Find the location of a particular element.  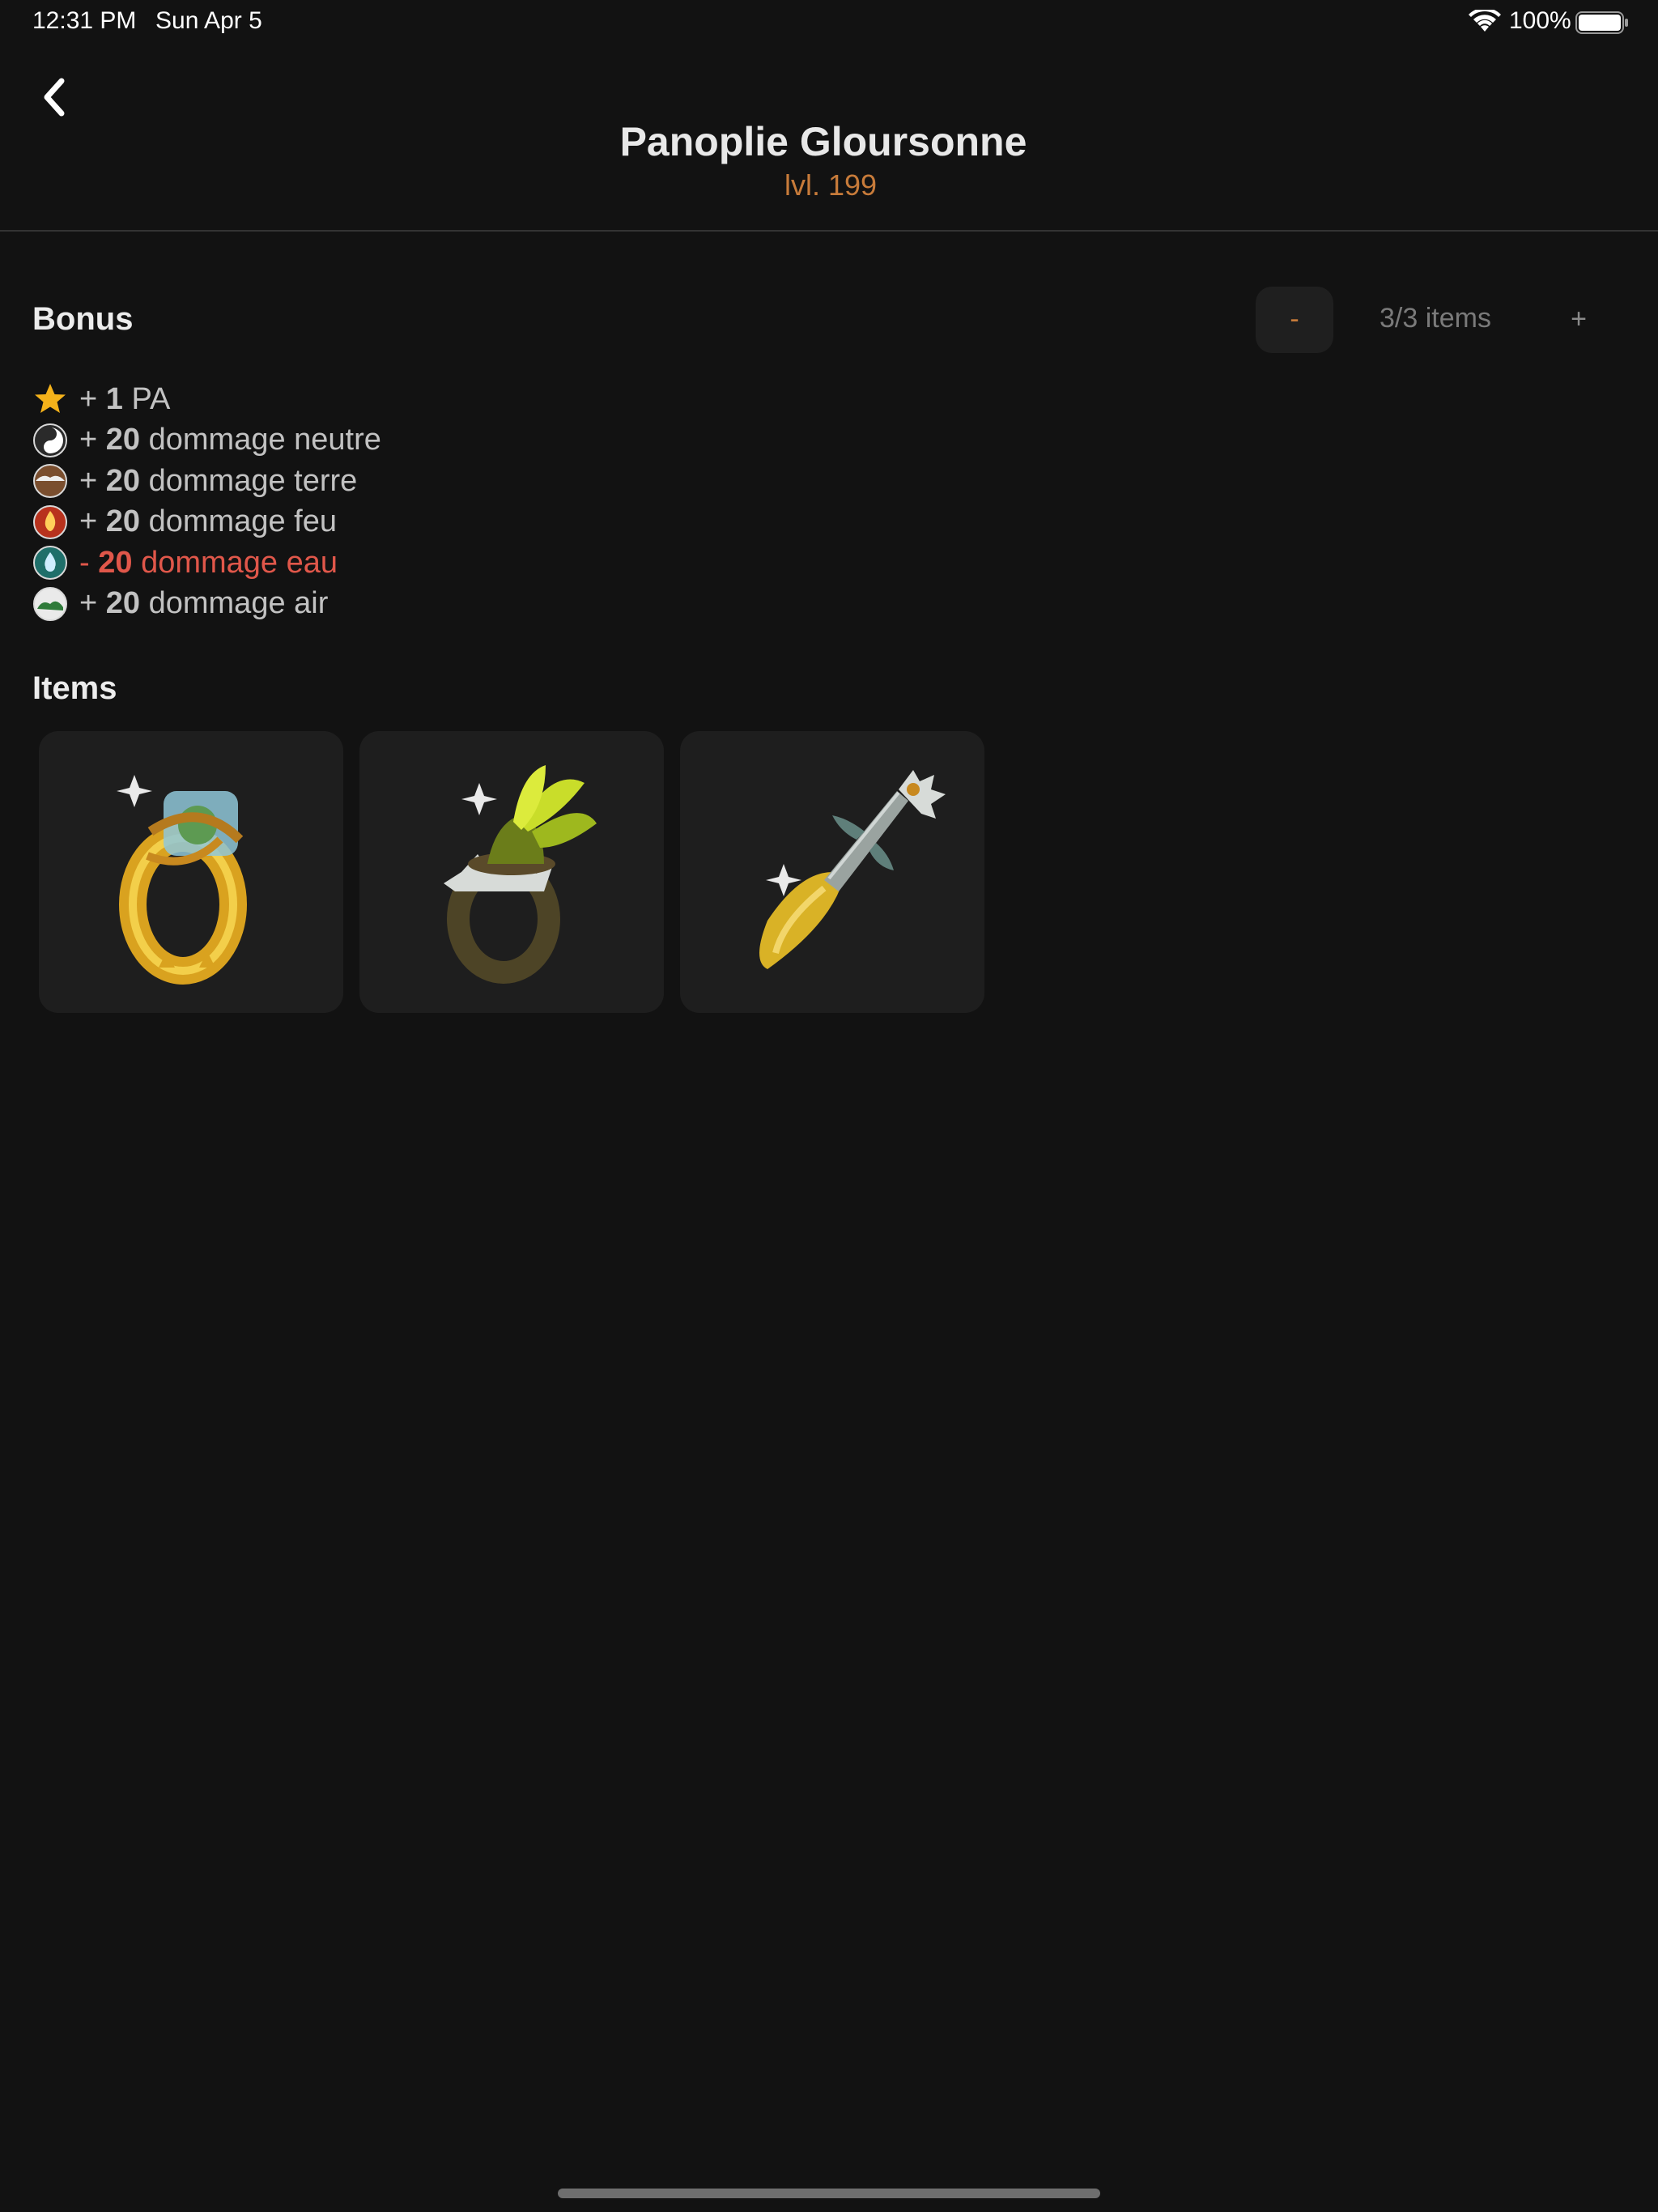

increase-items-button: + is located at coordinates (1578, 320).